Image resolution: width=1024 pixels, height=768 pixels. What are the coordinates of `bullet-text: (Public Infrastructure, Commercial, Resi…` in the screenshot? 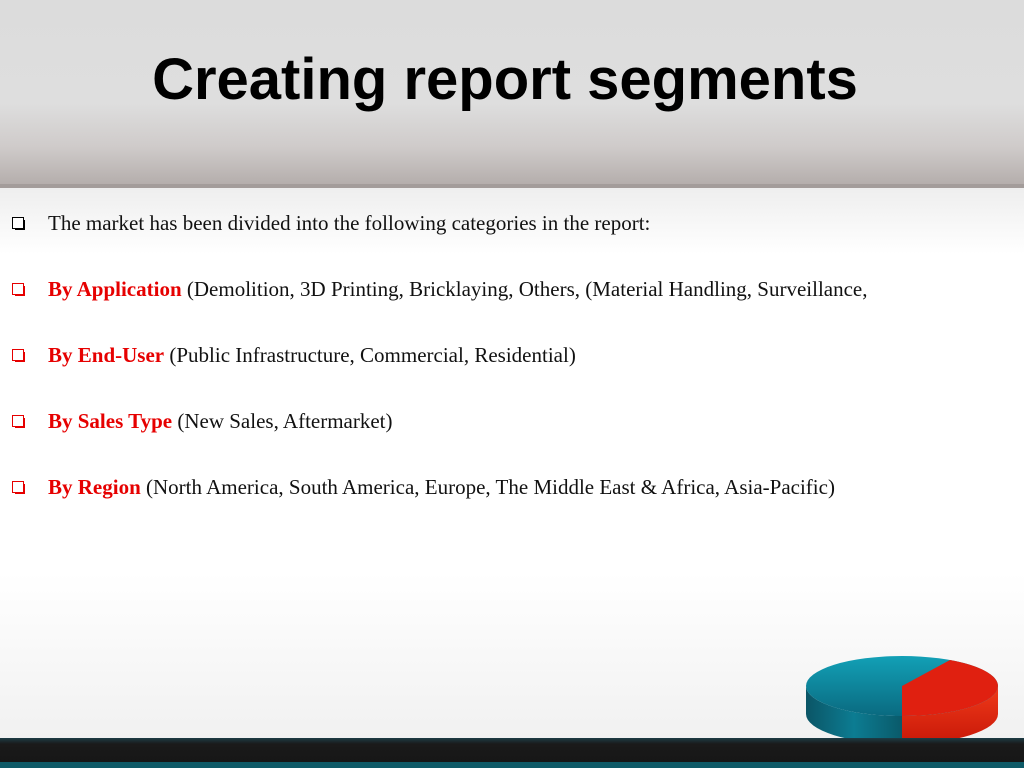 It's located at (370, 355).